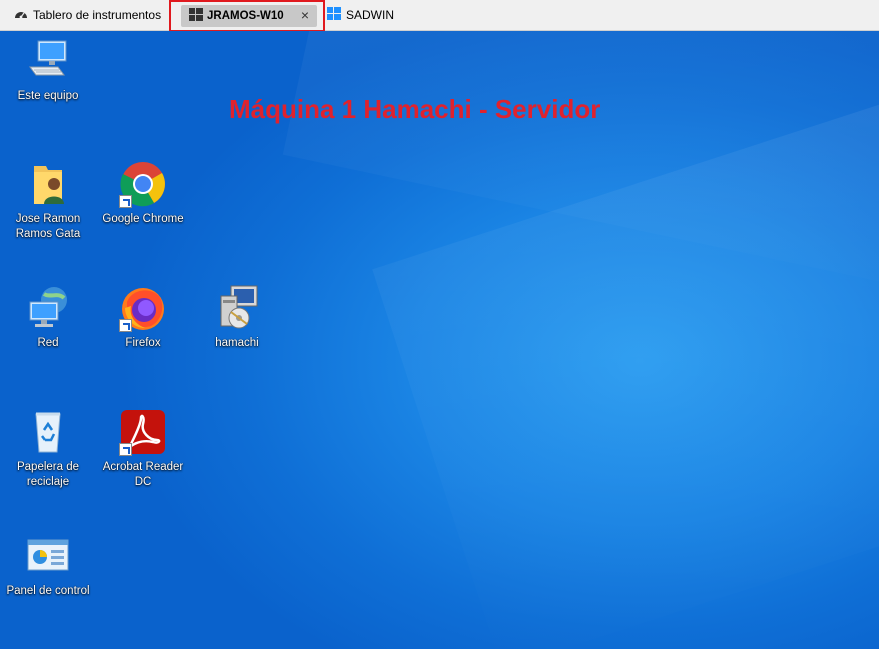 Image resolution: width=879 pixels, height=649 pixels. I want to click on desktop-icon-user-folder: Jose Ramon Ramos Gata, so click(48, 201).